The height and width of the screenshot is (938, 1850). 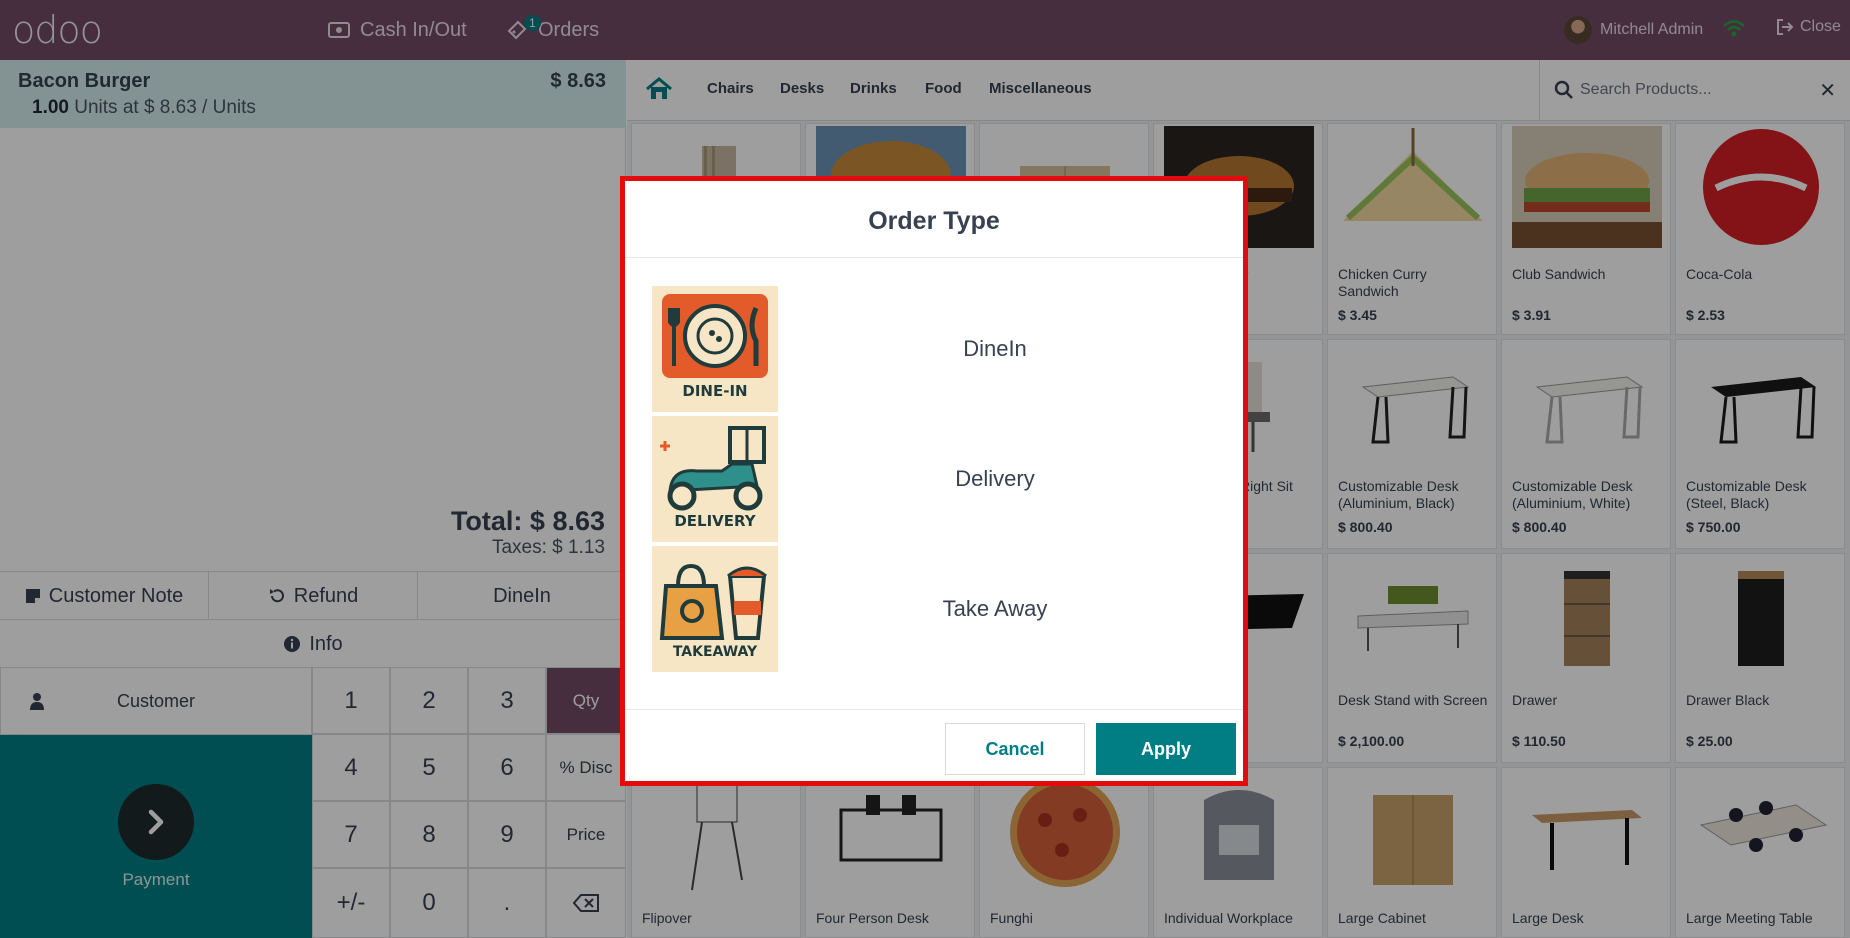 What do you see at coordinates (715, 521) in the screenshot?
I see `svg-text: DELIVERY` at bounding box center [715, 521].